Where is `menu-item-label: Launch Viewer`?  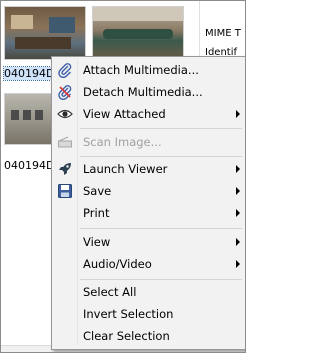 menu-item-label: Launch Viewer is located at coordinates (125, 169).